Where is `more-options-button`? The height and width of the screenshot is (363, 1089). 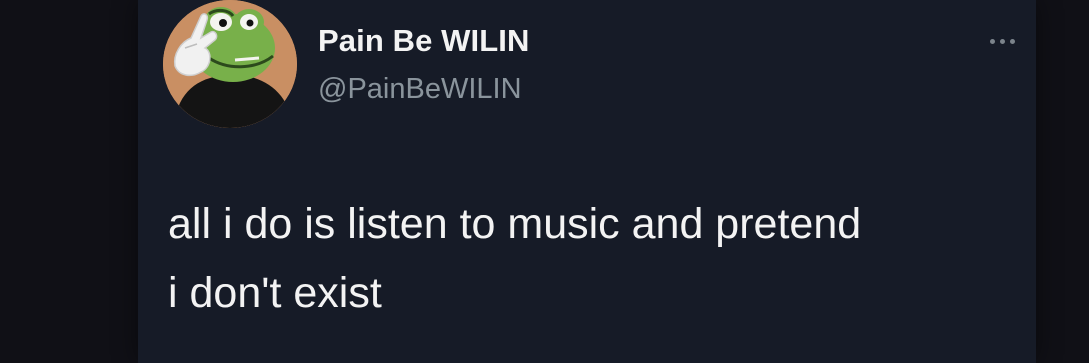 more-options-button is located at coordinates (1002, 41).